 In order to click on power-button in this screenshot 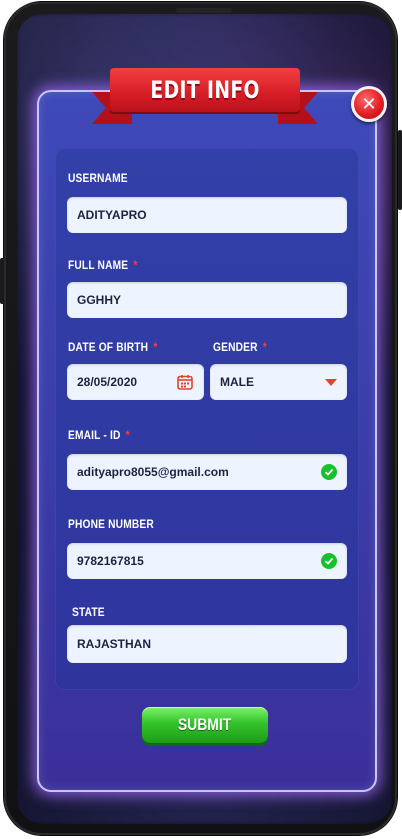, I will do `click(400, 170)`.